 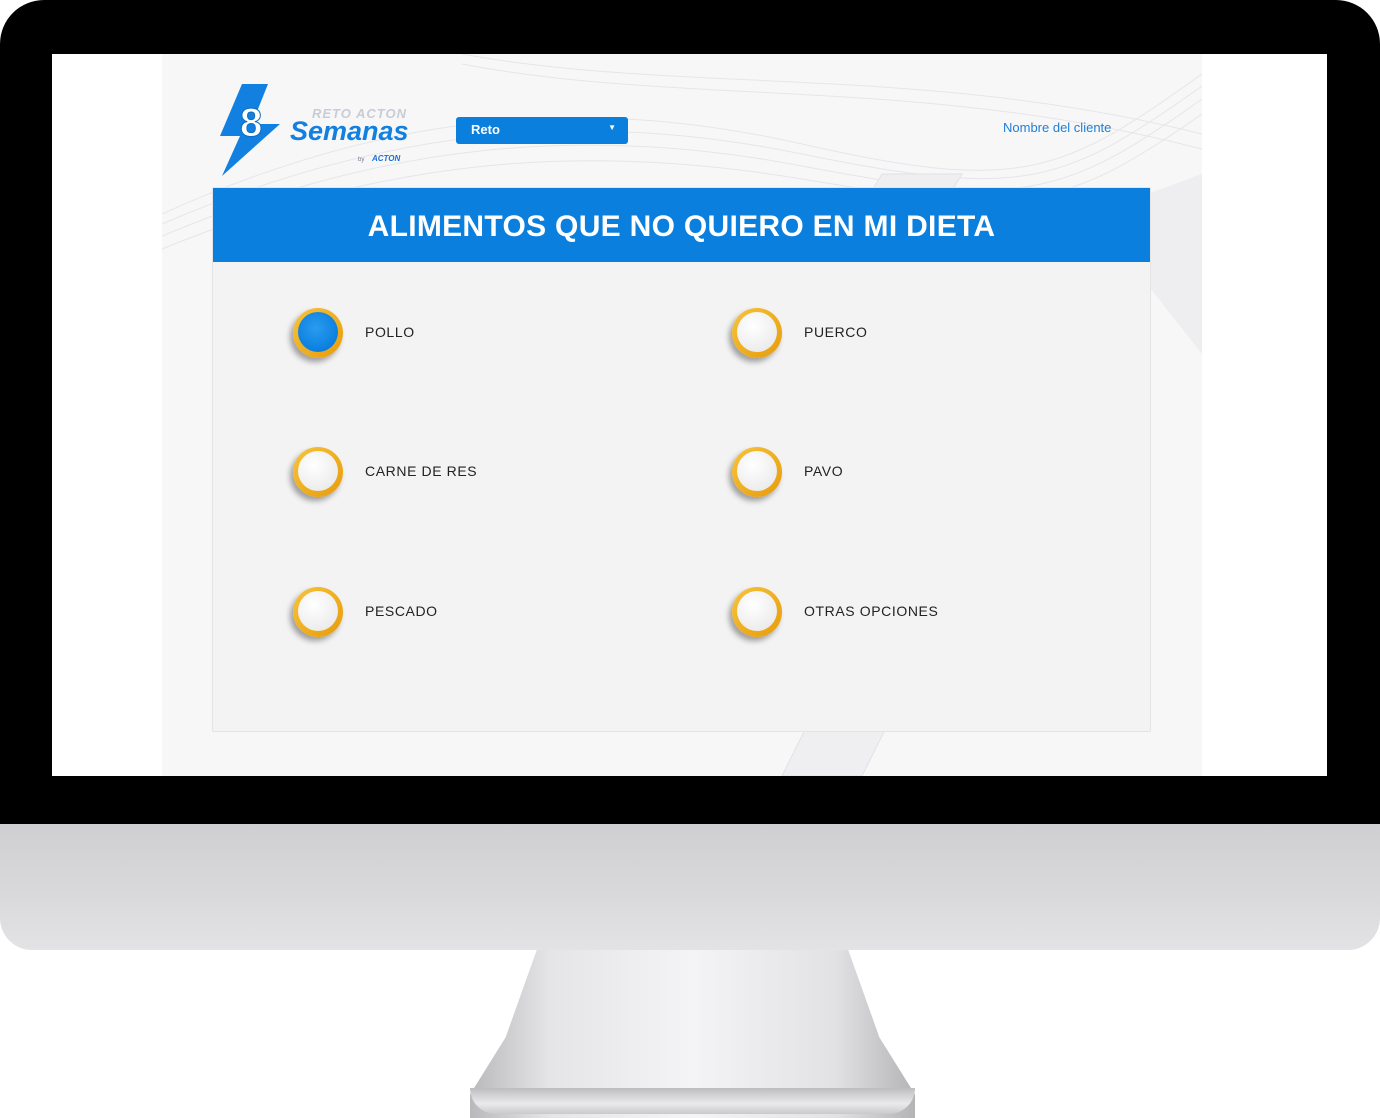 I want to click on option-label-carne-de-res: CARNE DE RES, so click(x=421, y=471).